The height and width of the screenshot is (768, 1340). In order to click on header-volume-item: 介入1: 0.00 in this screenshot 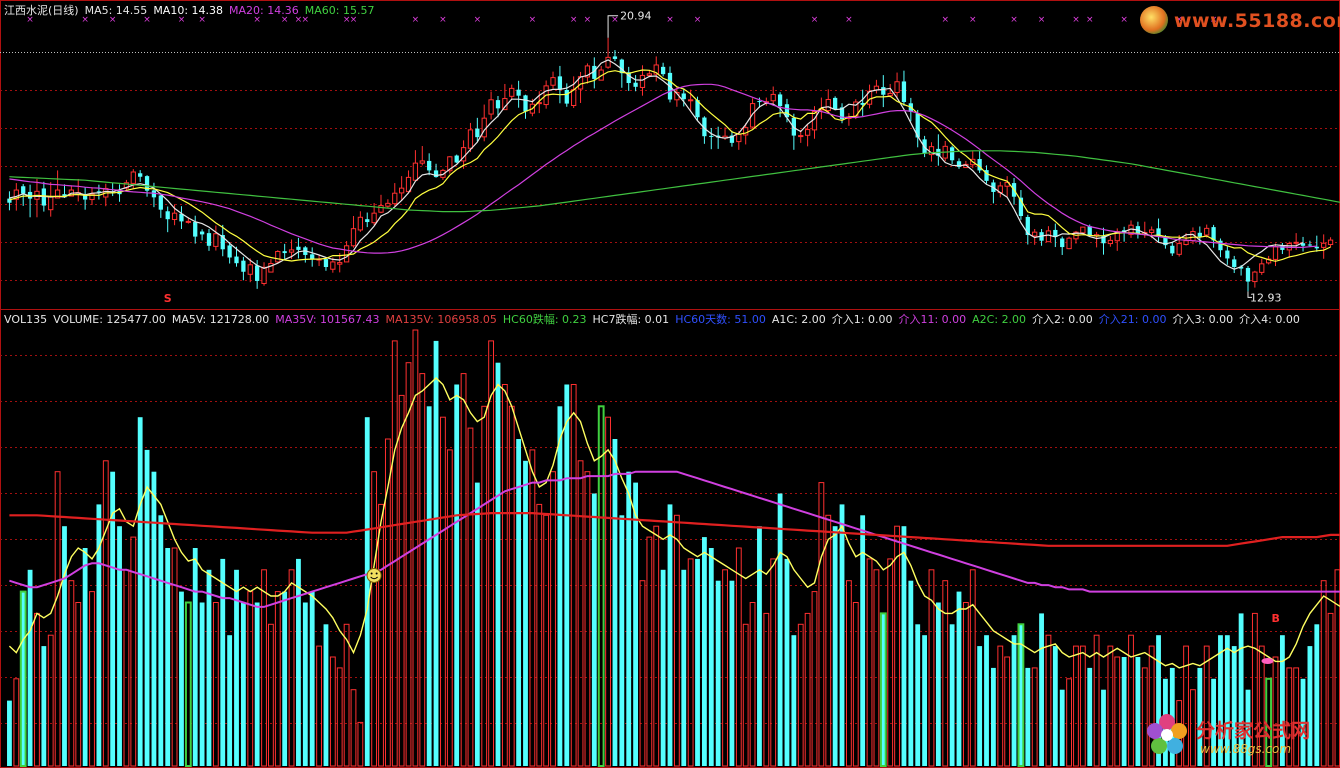, I will do `click(862, 319)`.